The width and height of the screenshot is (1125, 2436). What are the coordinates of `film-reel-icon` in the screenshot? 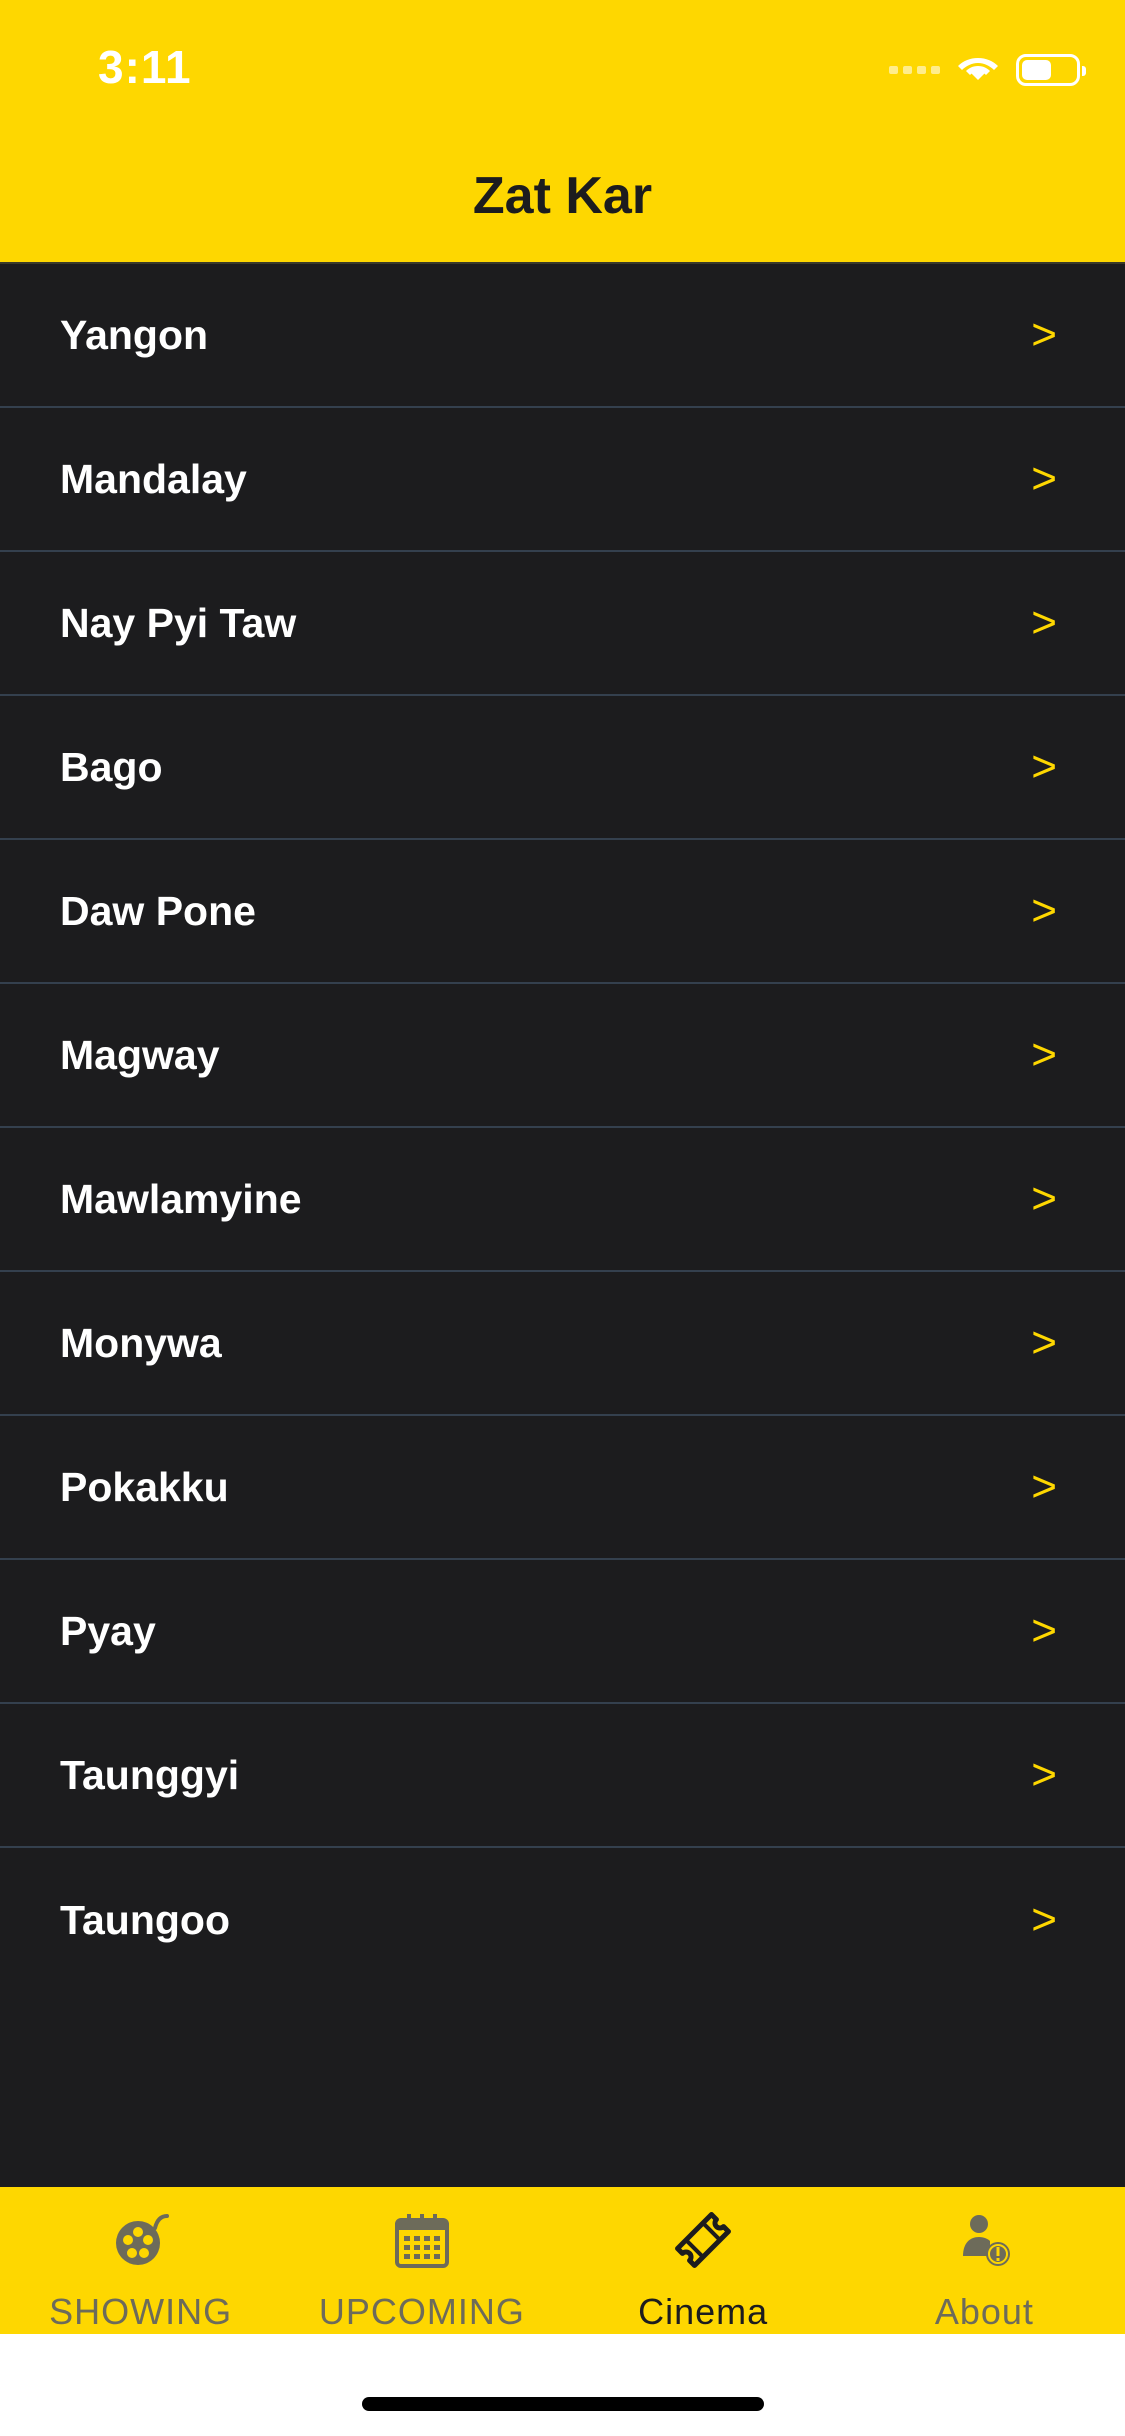 It's located at (141, 2240).